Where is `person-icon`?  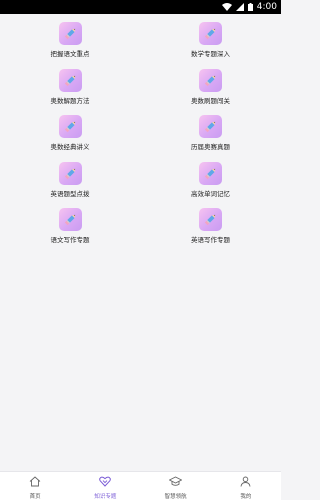
person-icon is located at coordinates (245, 481).